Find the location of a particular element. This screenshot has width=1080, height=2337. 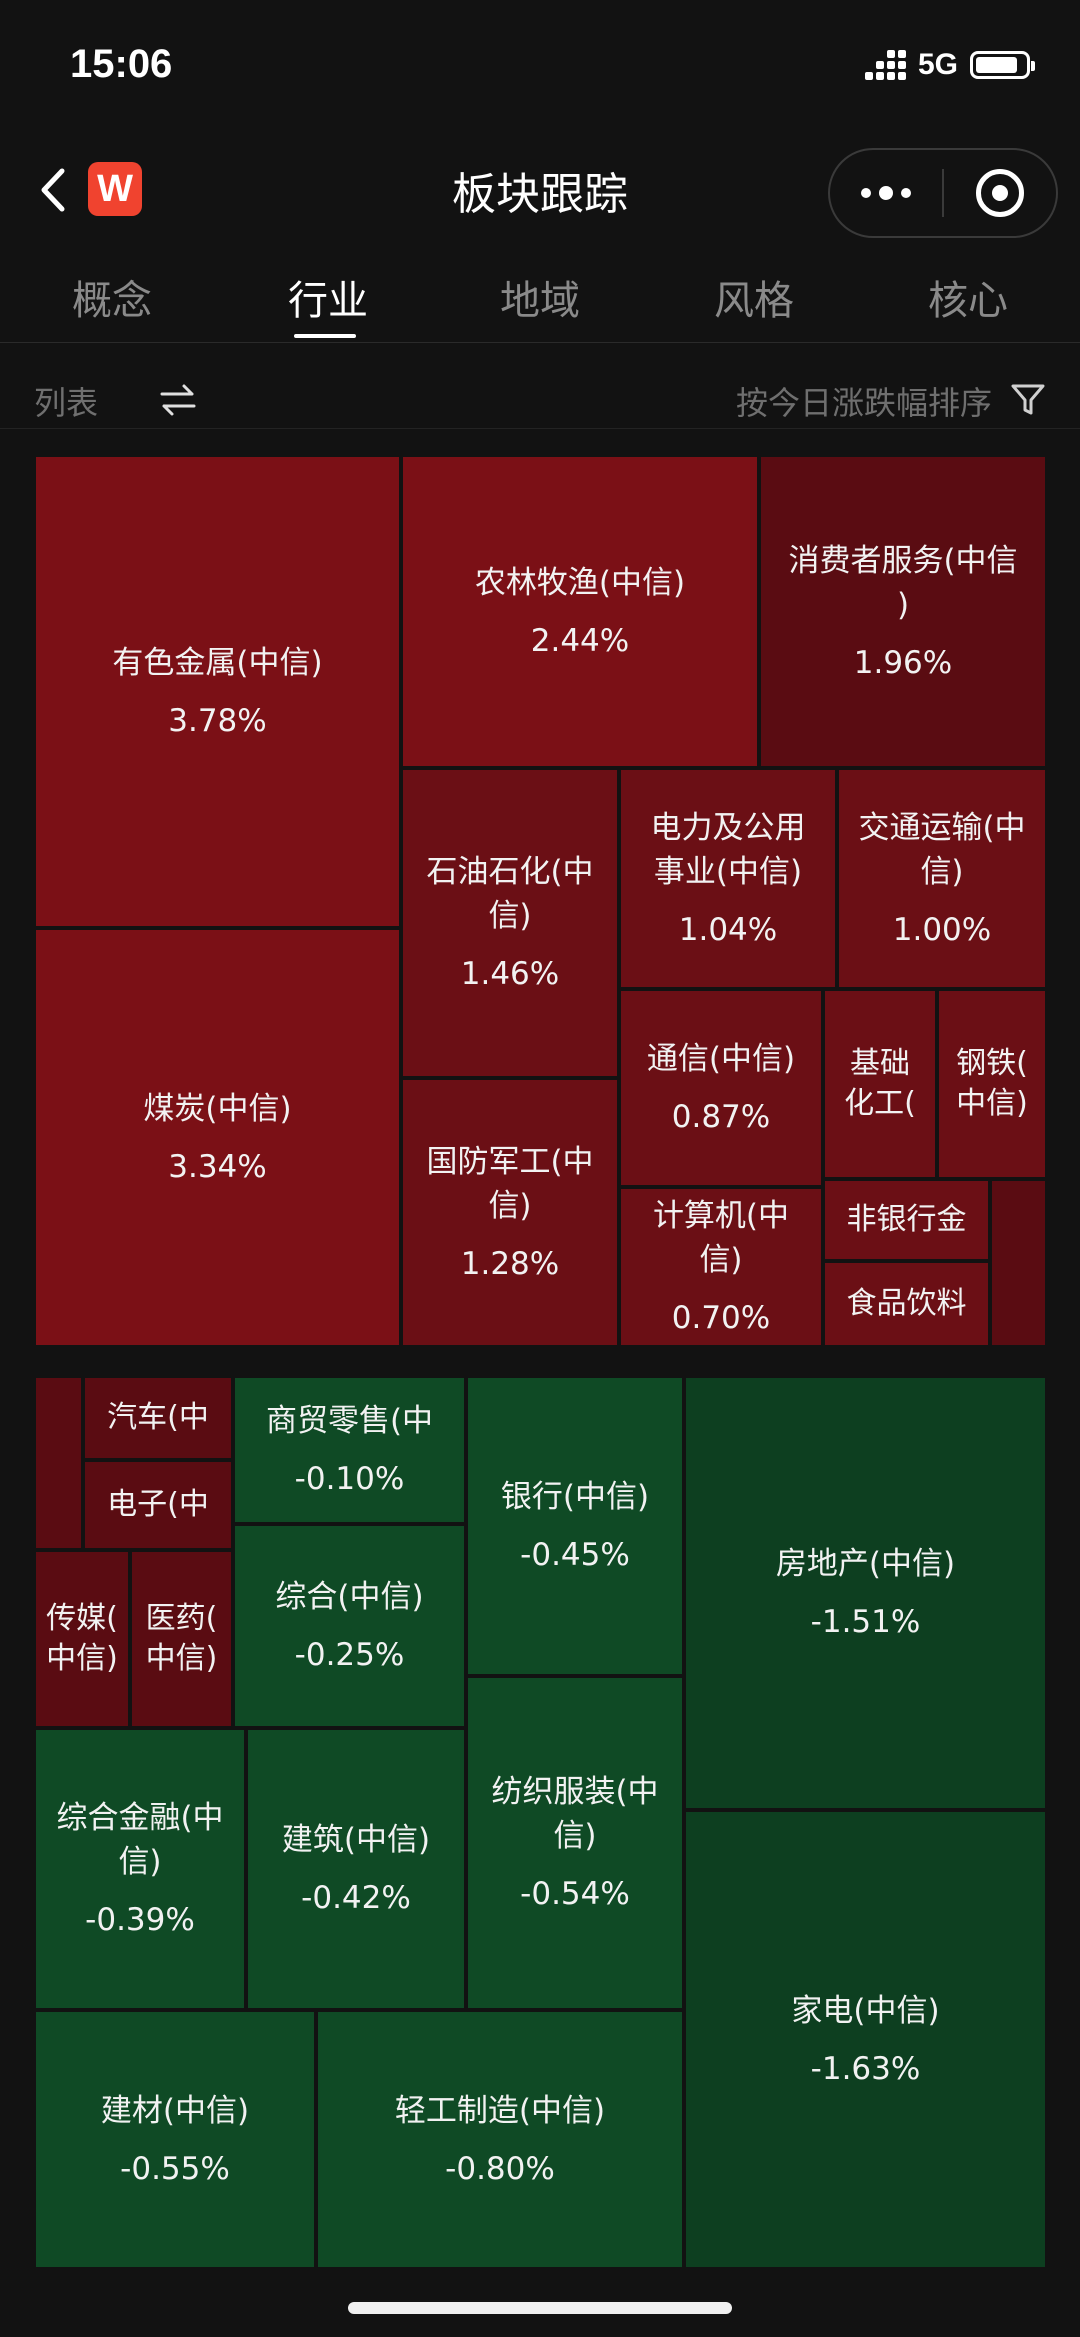

sector-tile: 纺织服装(中 信) -0.54% is located at coordinates (575, 1843).